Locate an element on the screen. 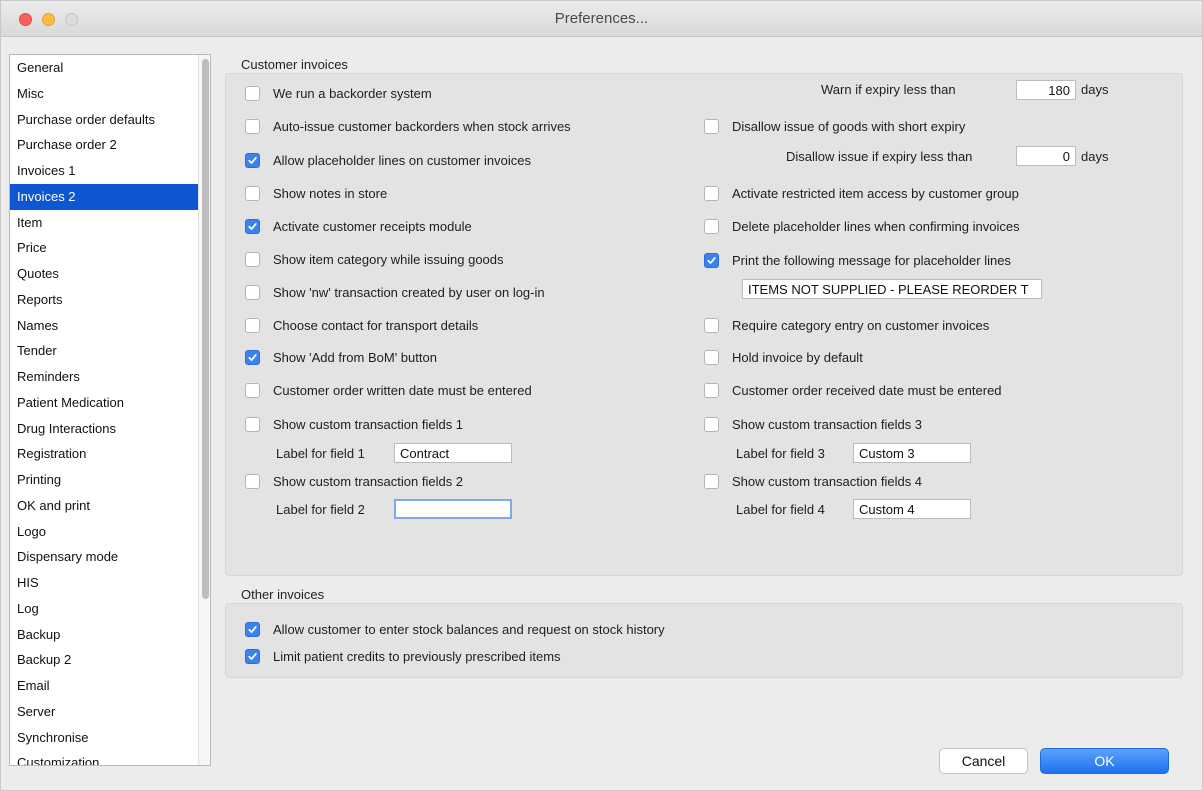 The height and width of the screenshot is (791, 1203). sidebar-scroll-thumb is located at coordinates (205, 329).